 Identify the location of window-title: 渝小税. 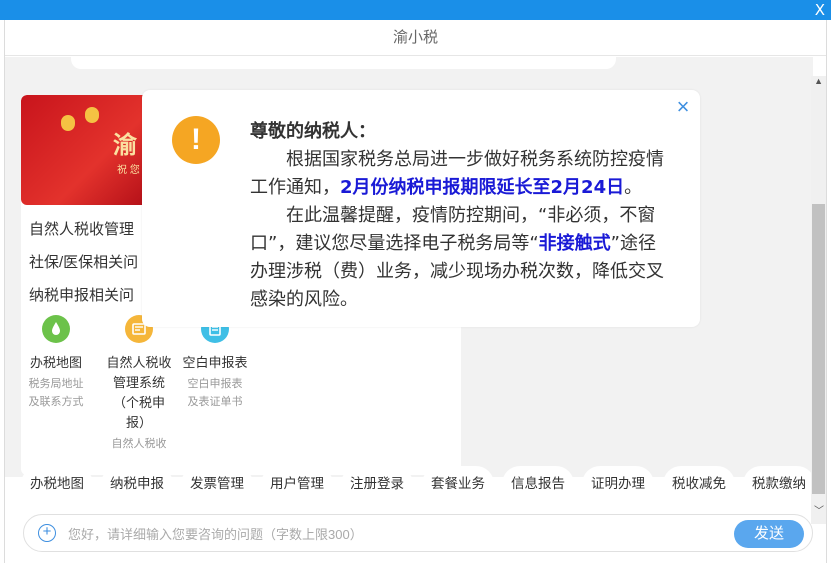
(415, 38).